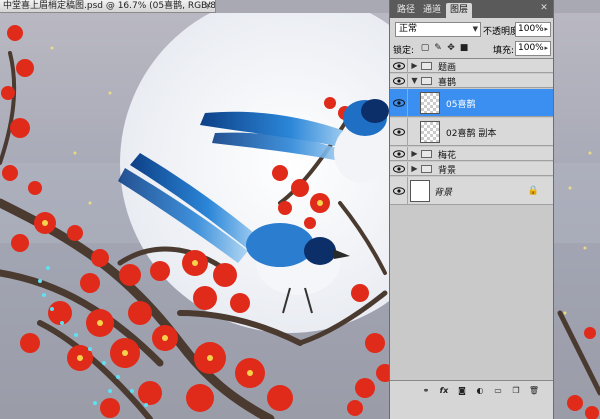 The width and height of the screenshot is (600, 419). Describe the element at coordinates (480, 390) in the screenshot. I see `adjustment-layer-icon: ◐` at that location.